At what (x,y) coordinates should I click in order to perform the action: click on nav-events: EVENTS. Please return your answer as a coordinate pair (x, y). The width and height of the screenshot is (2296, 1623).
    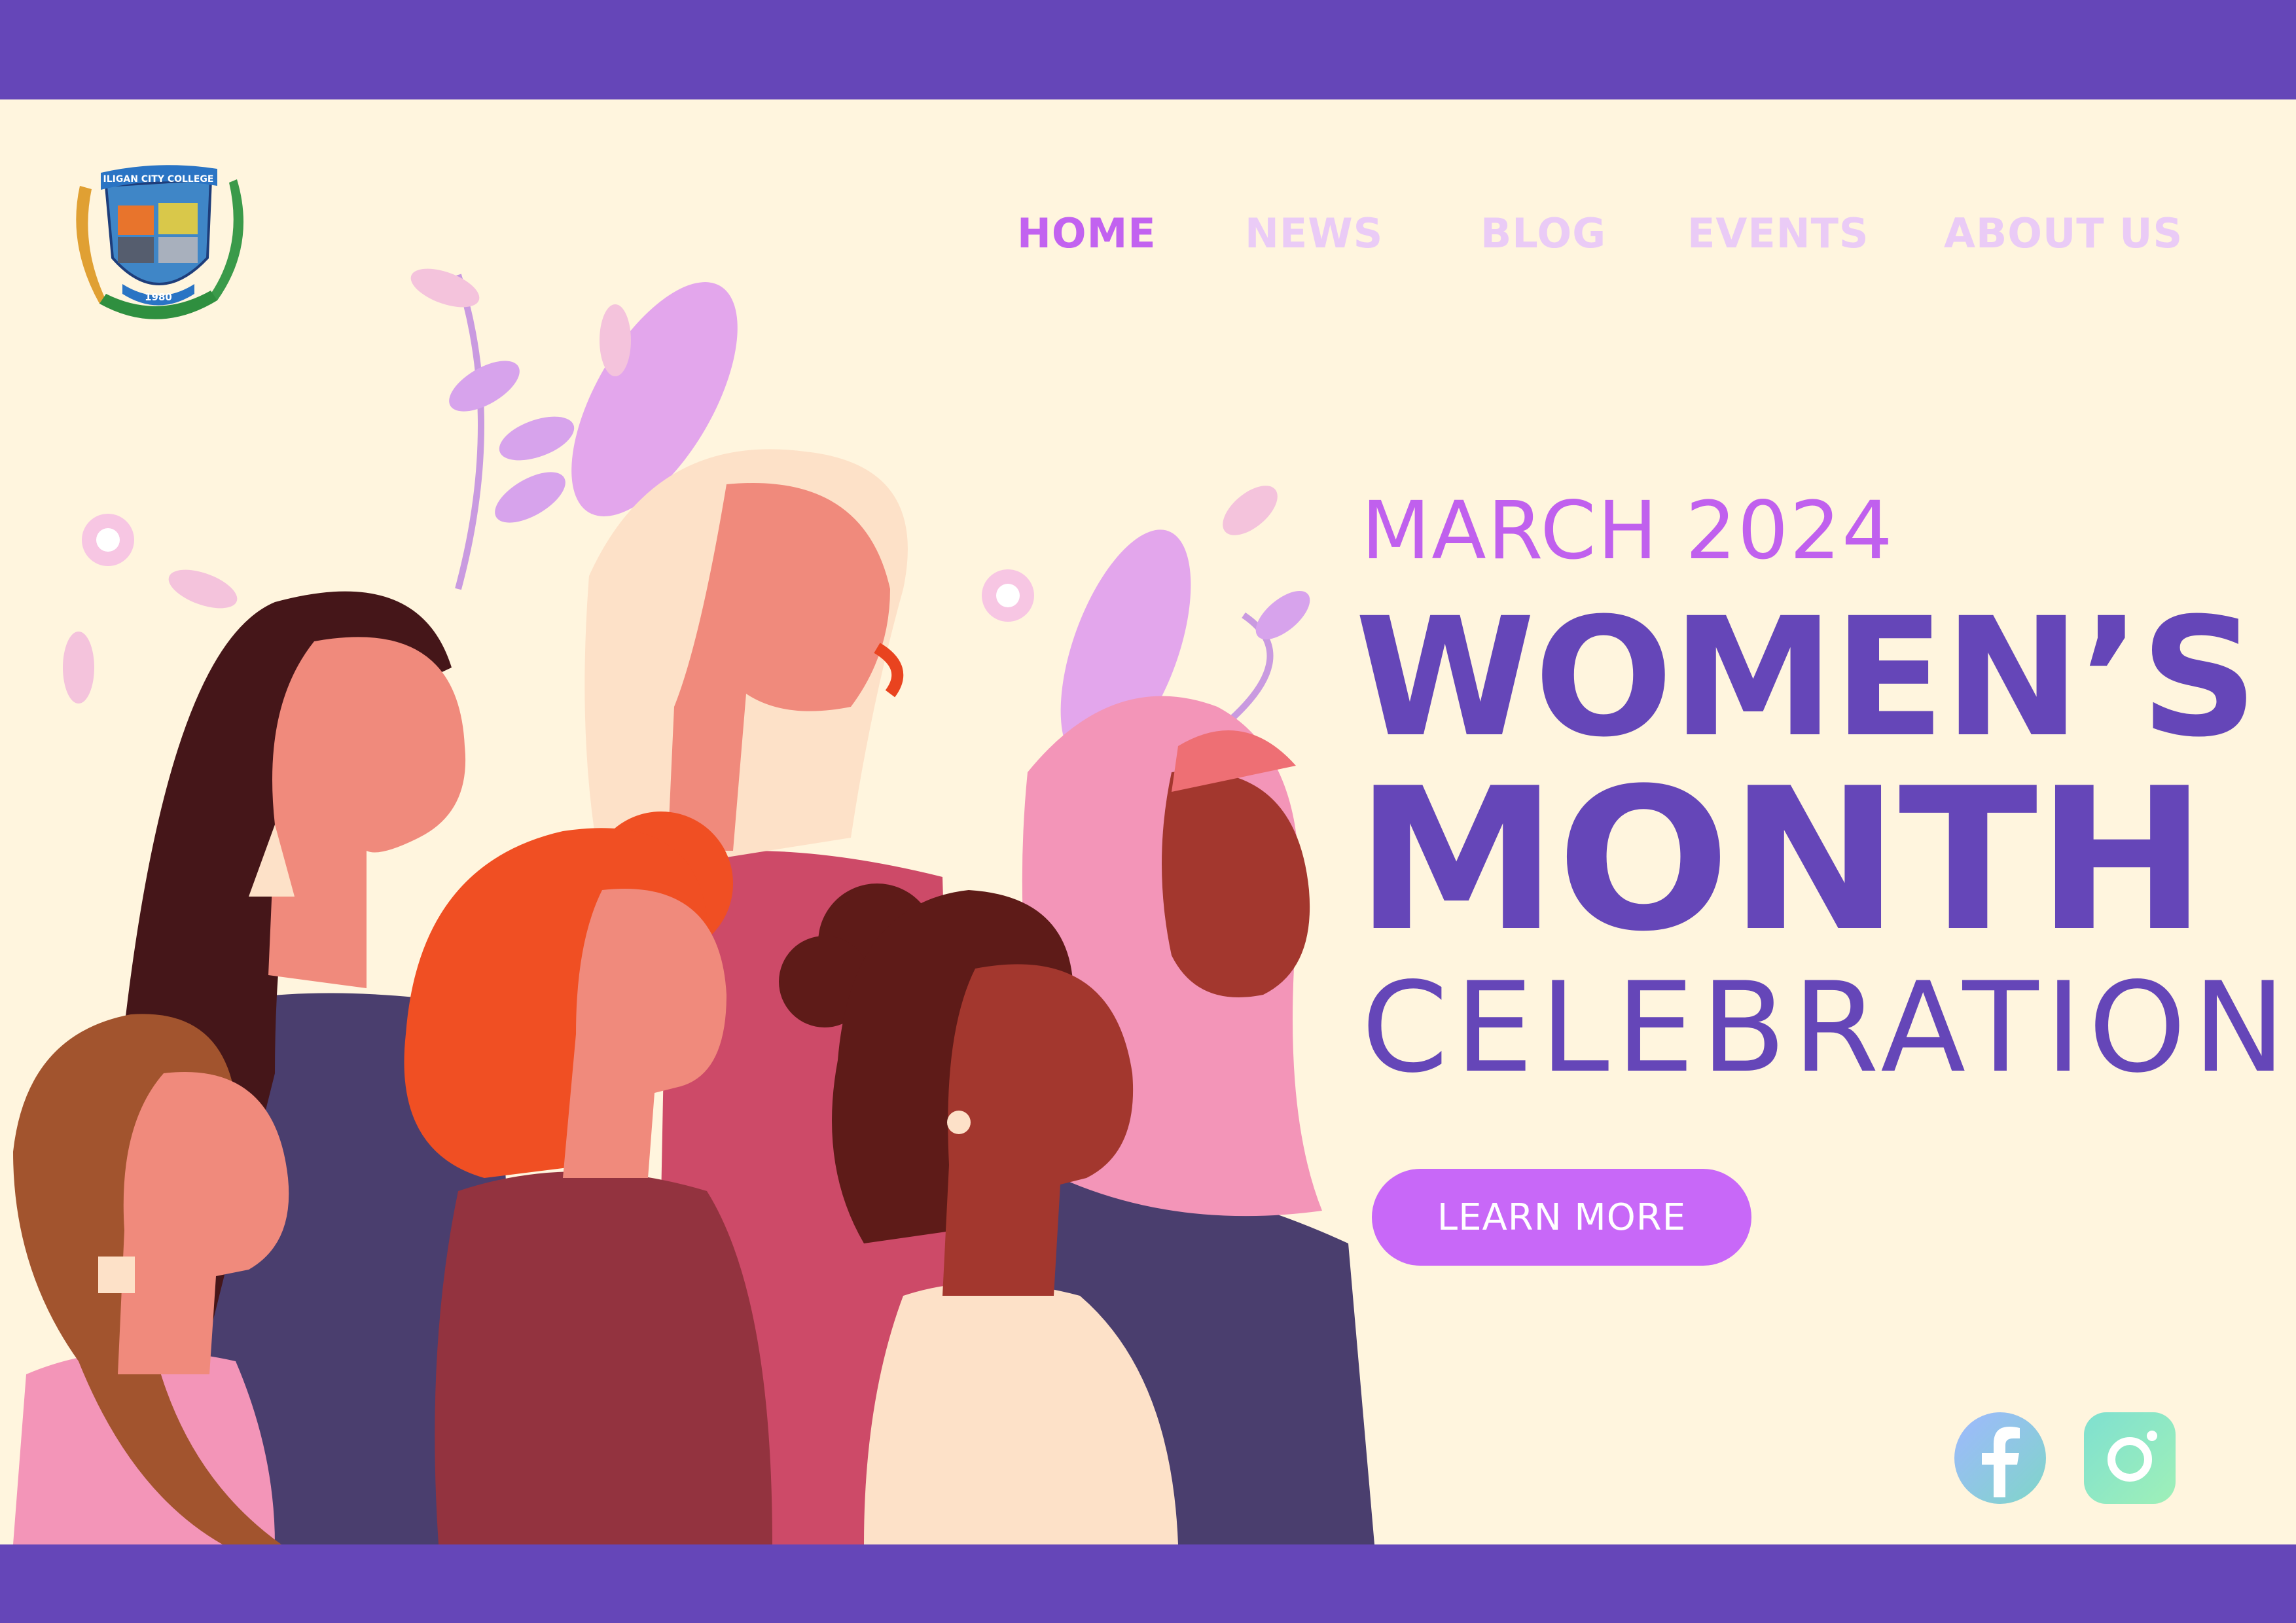
    Looking at the image, I should click on (1778, 233).